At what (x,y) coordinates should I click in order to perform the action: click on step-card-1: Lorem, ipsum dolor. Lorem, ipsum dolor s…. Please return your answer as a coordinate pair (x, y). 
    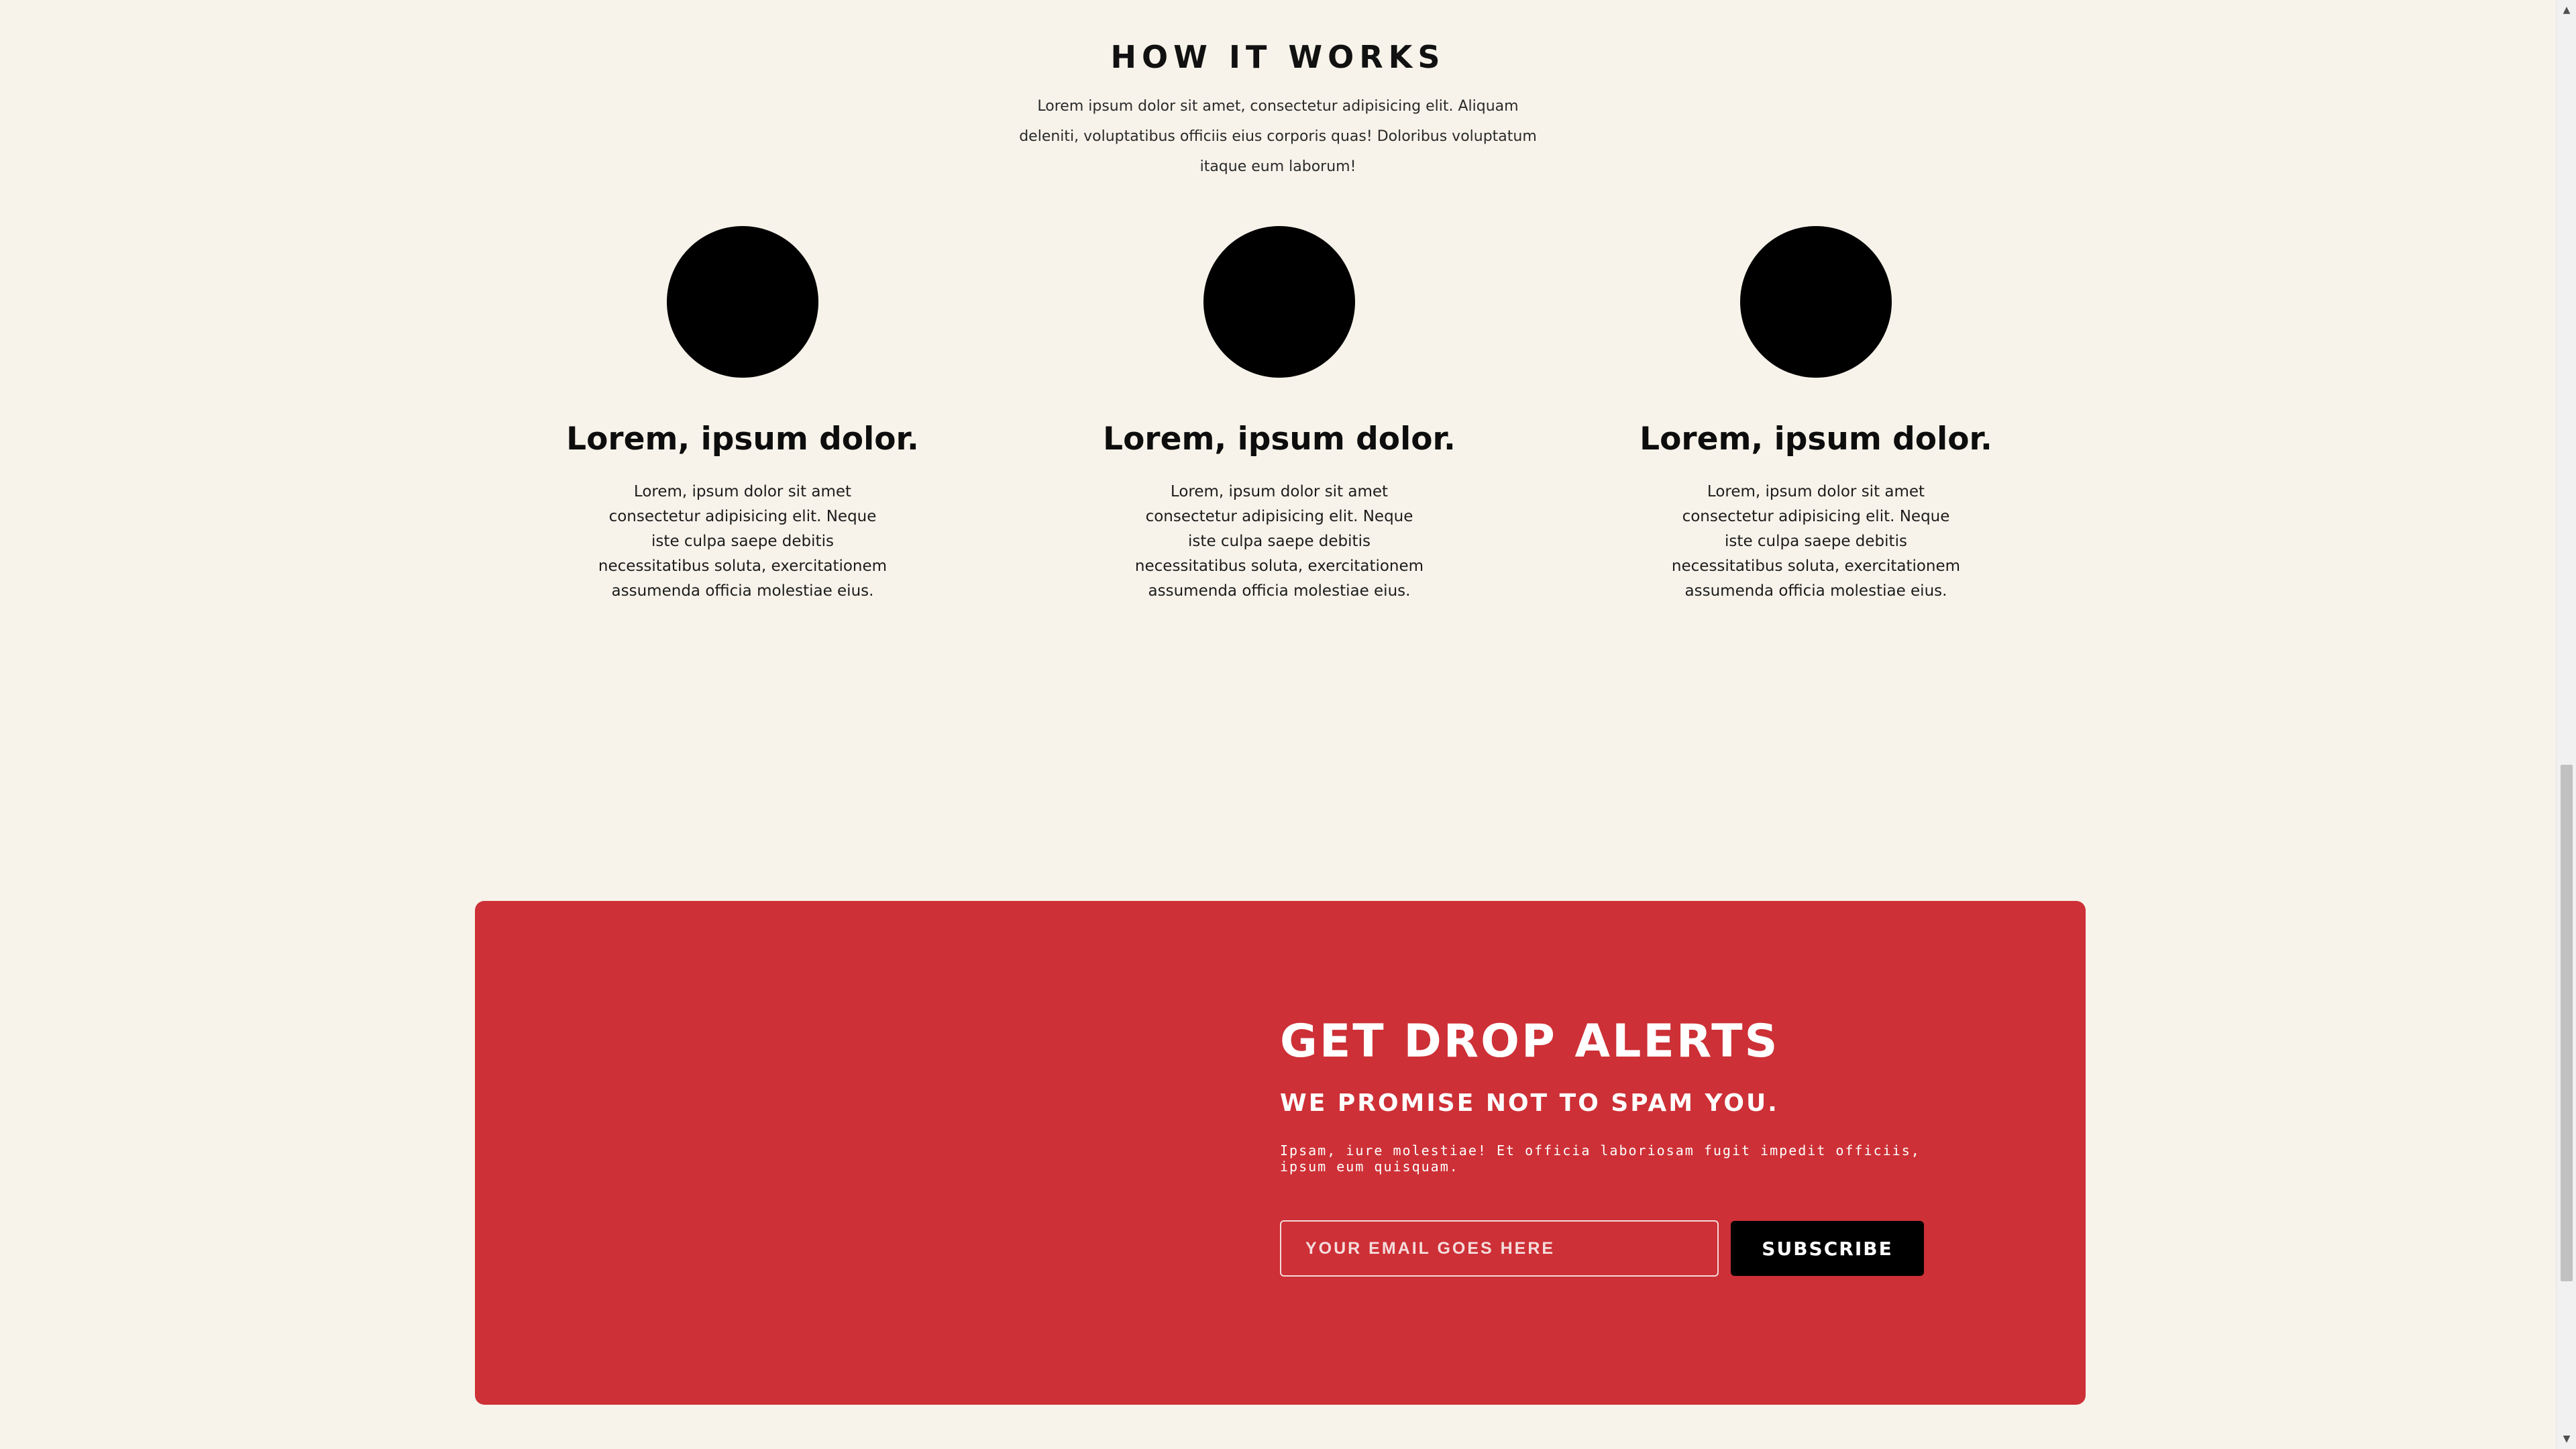
    Looking at the image, I should click on (742, 415).